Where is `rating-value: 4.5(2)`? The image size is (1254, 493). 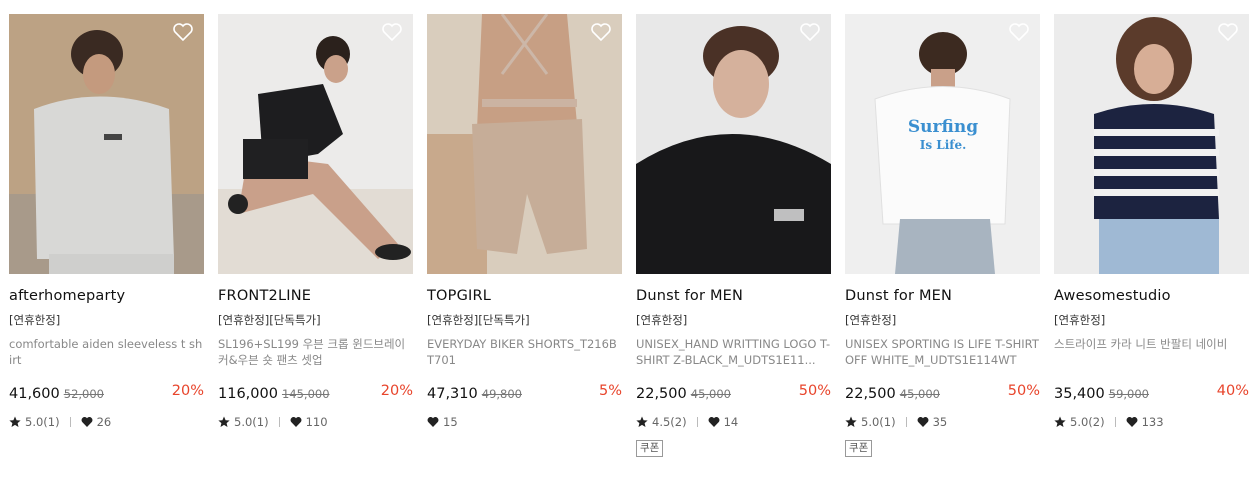
rating-value: 4.5(2) is located at coordinates (669, 422).